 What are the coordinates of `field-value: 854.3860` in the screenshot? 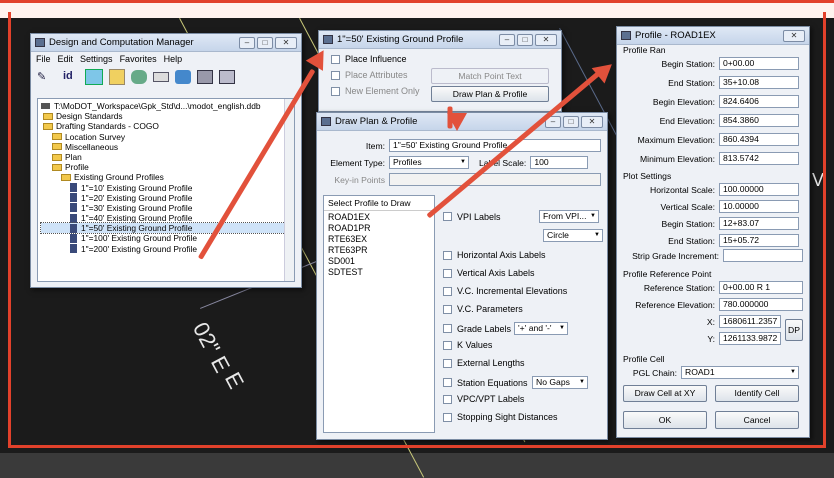 It's located at (759, 120).